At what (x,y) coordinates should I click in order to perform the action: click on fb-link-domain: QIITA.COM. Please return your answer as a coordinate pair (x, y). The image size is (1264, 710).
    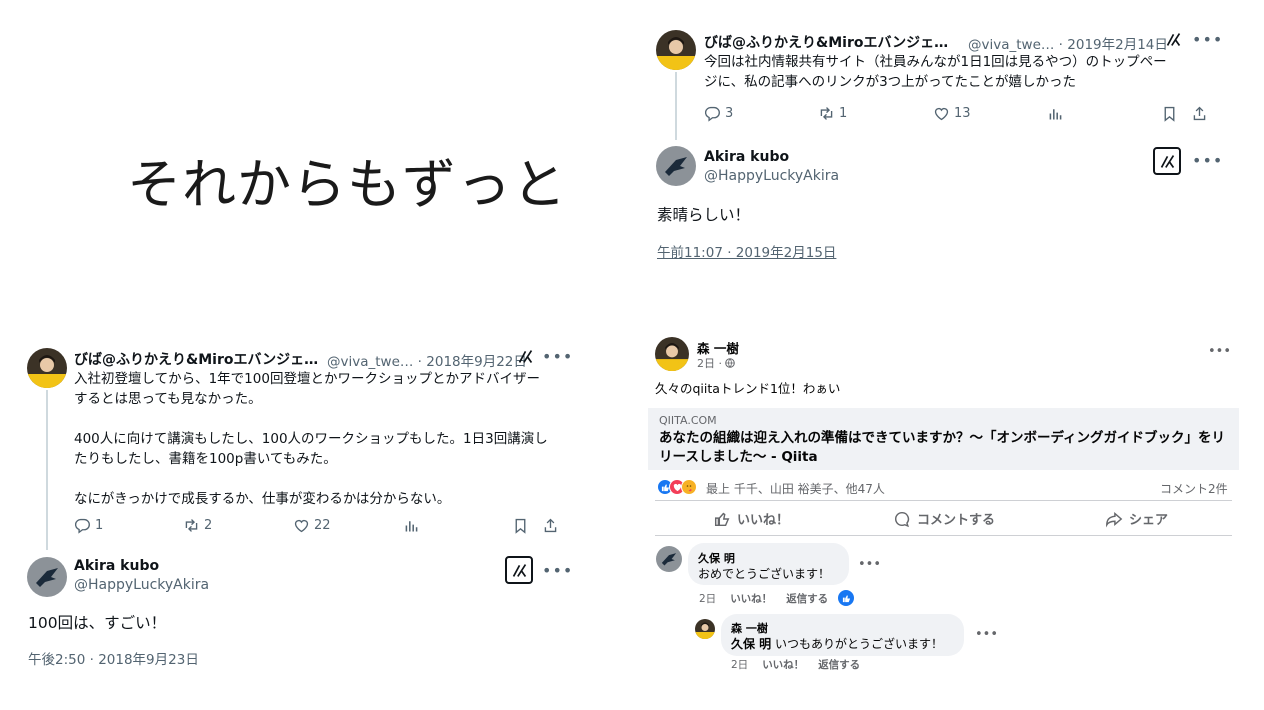
    Looking at the image, I should click on (688, 420).